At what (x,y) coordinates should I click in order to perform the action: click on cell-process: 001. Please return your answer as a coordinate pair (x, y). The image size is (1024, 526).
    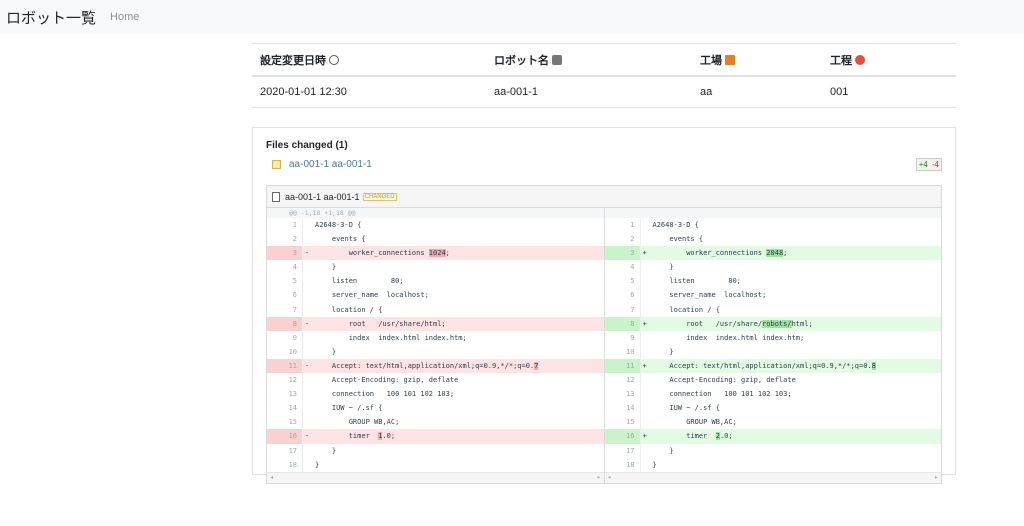
    Looking at the image, I should click on (889, 92).